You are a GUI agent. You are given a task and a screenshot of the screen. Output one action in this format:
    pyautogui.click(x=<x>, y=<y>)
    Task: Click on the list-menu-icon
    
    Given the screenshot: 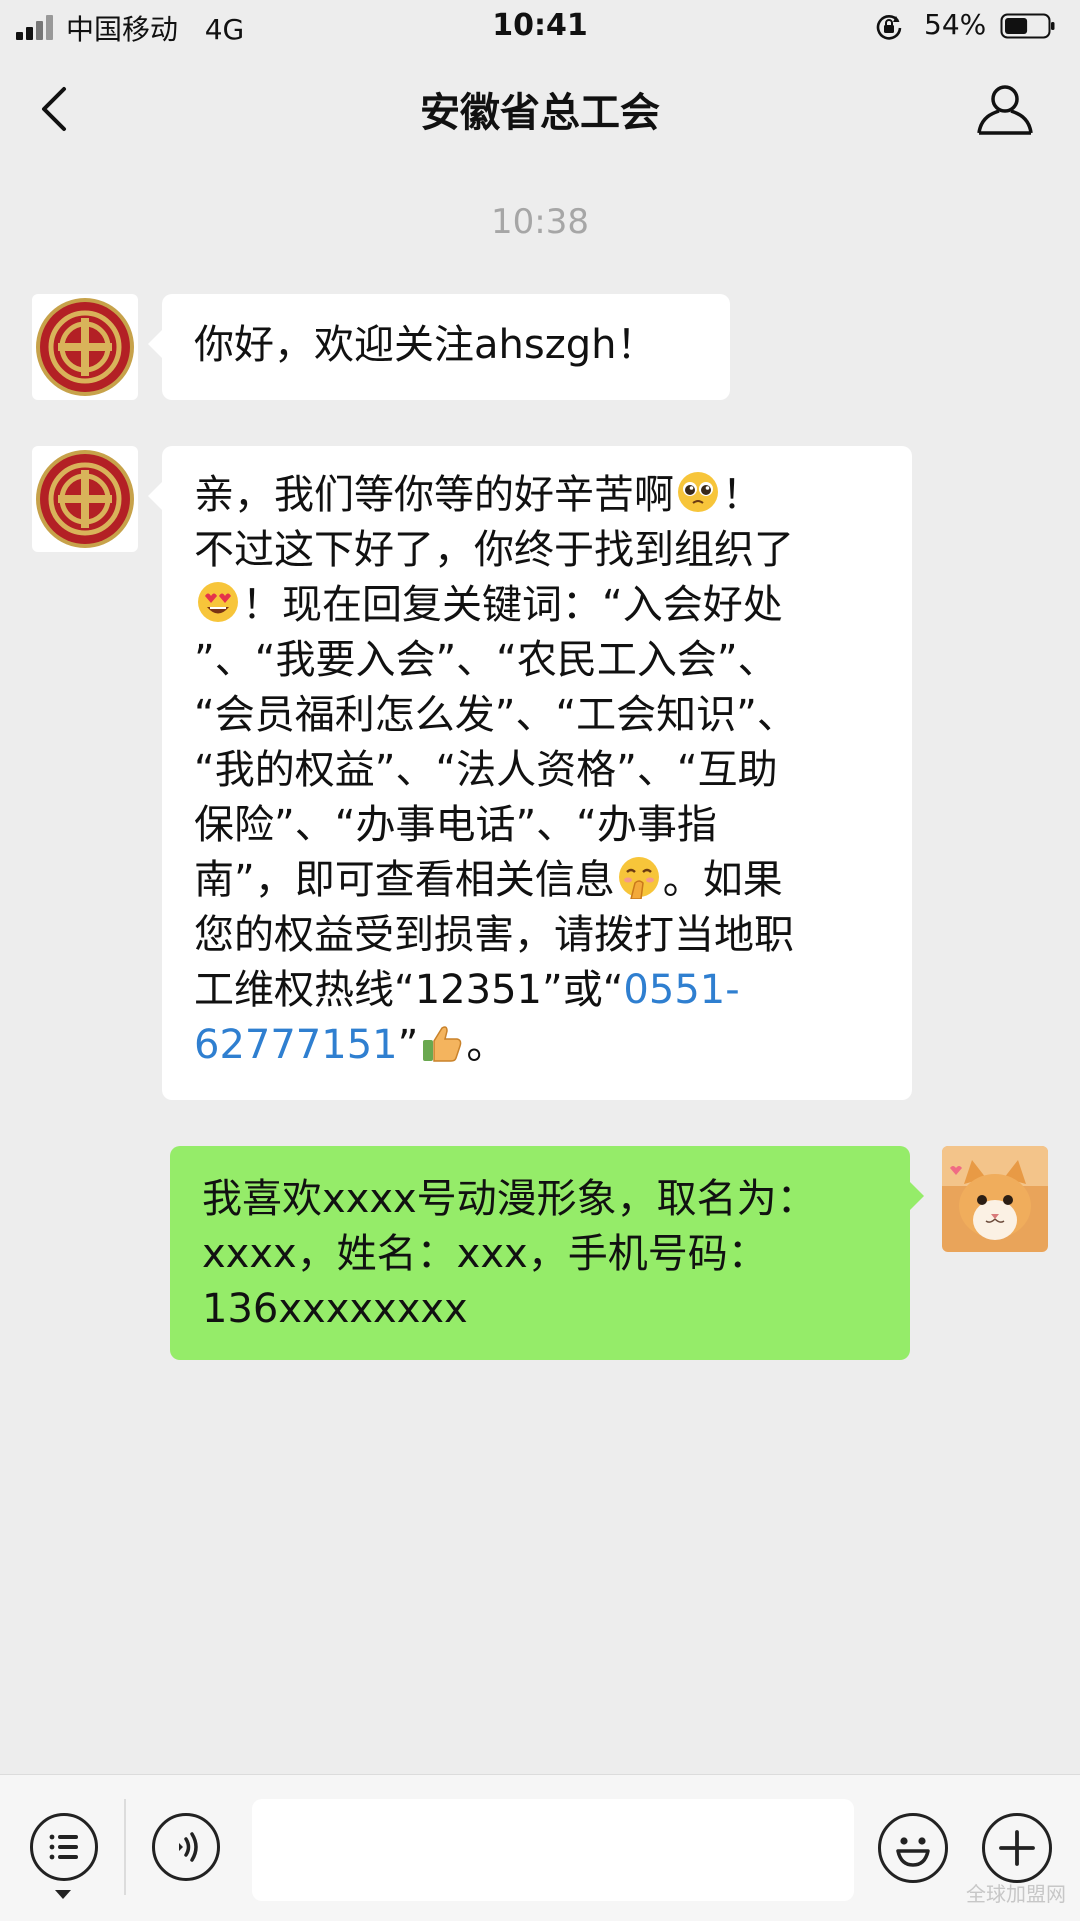 What is the action you would take?
    pyautogui.click(x=63, y=1847)
    